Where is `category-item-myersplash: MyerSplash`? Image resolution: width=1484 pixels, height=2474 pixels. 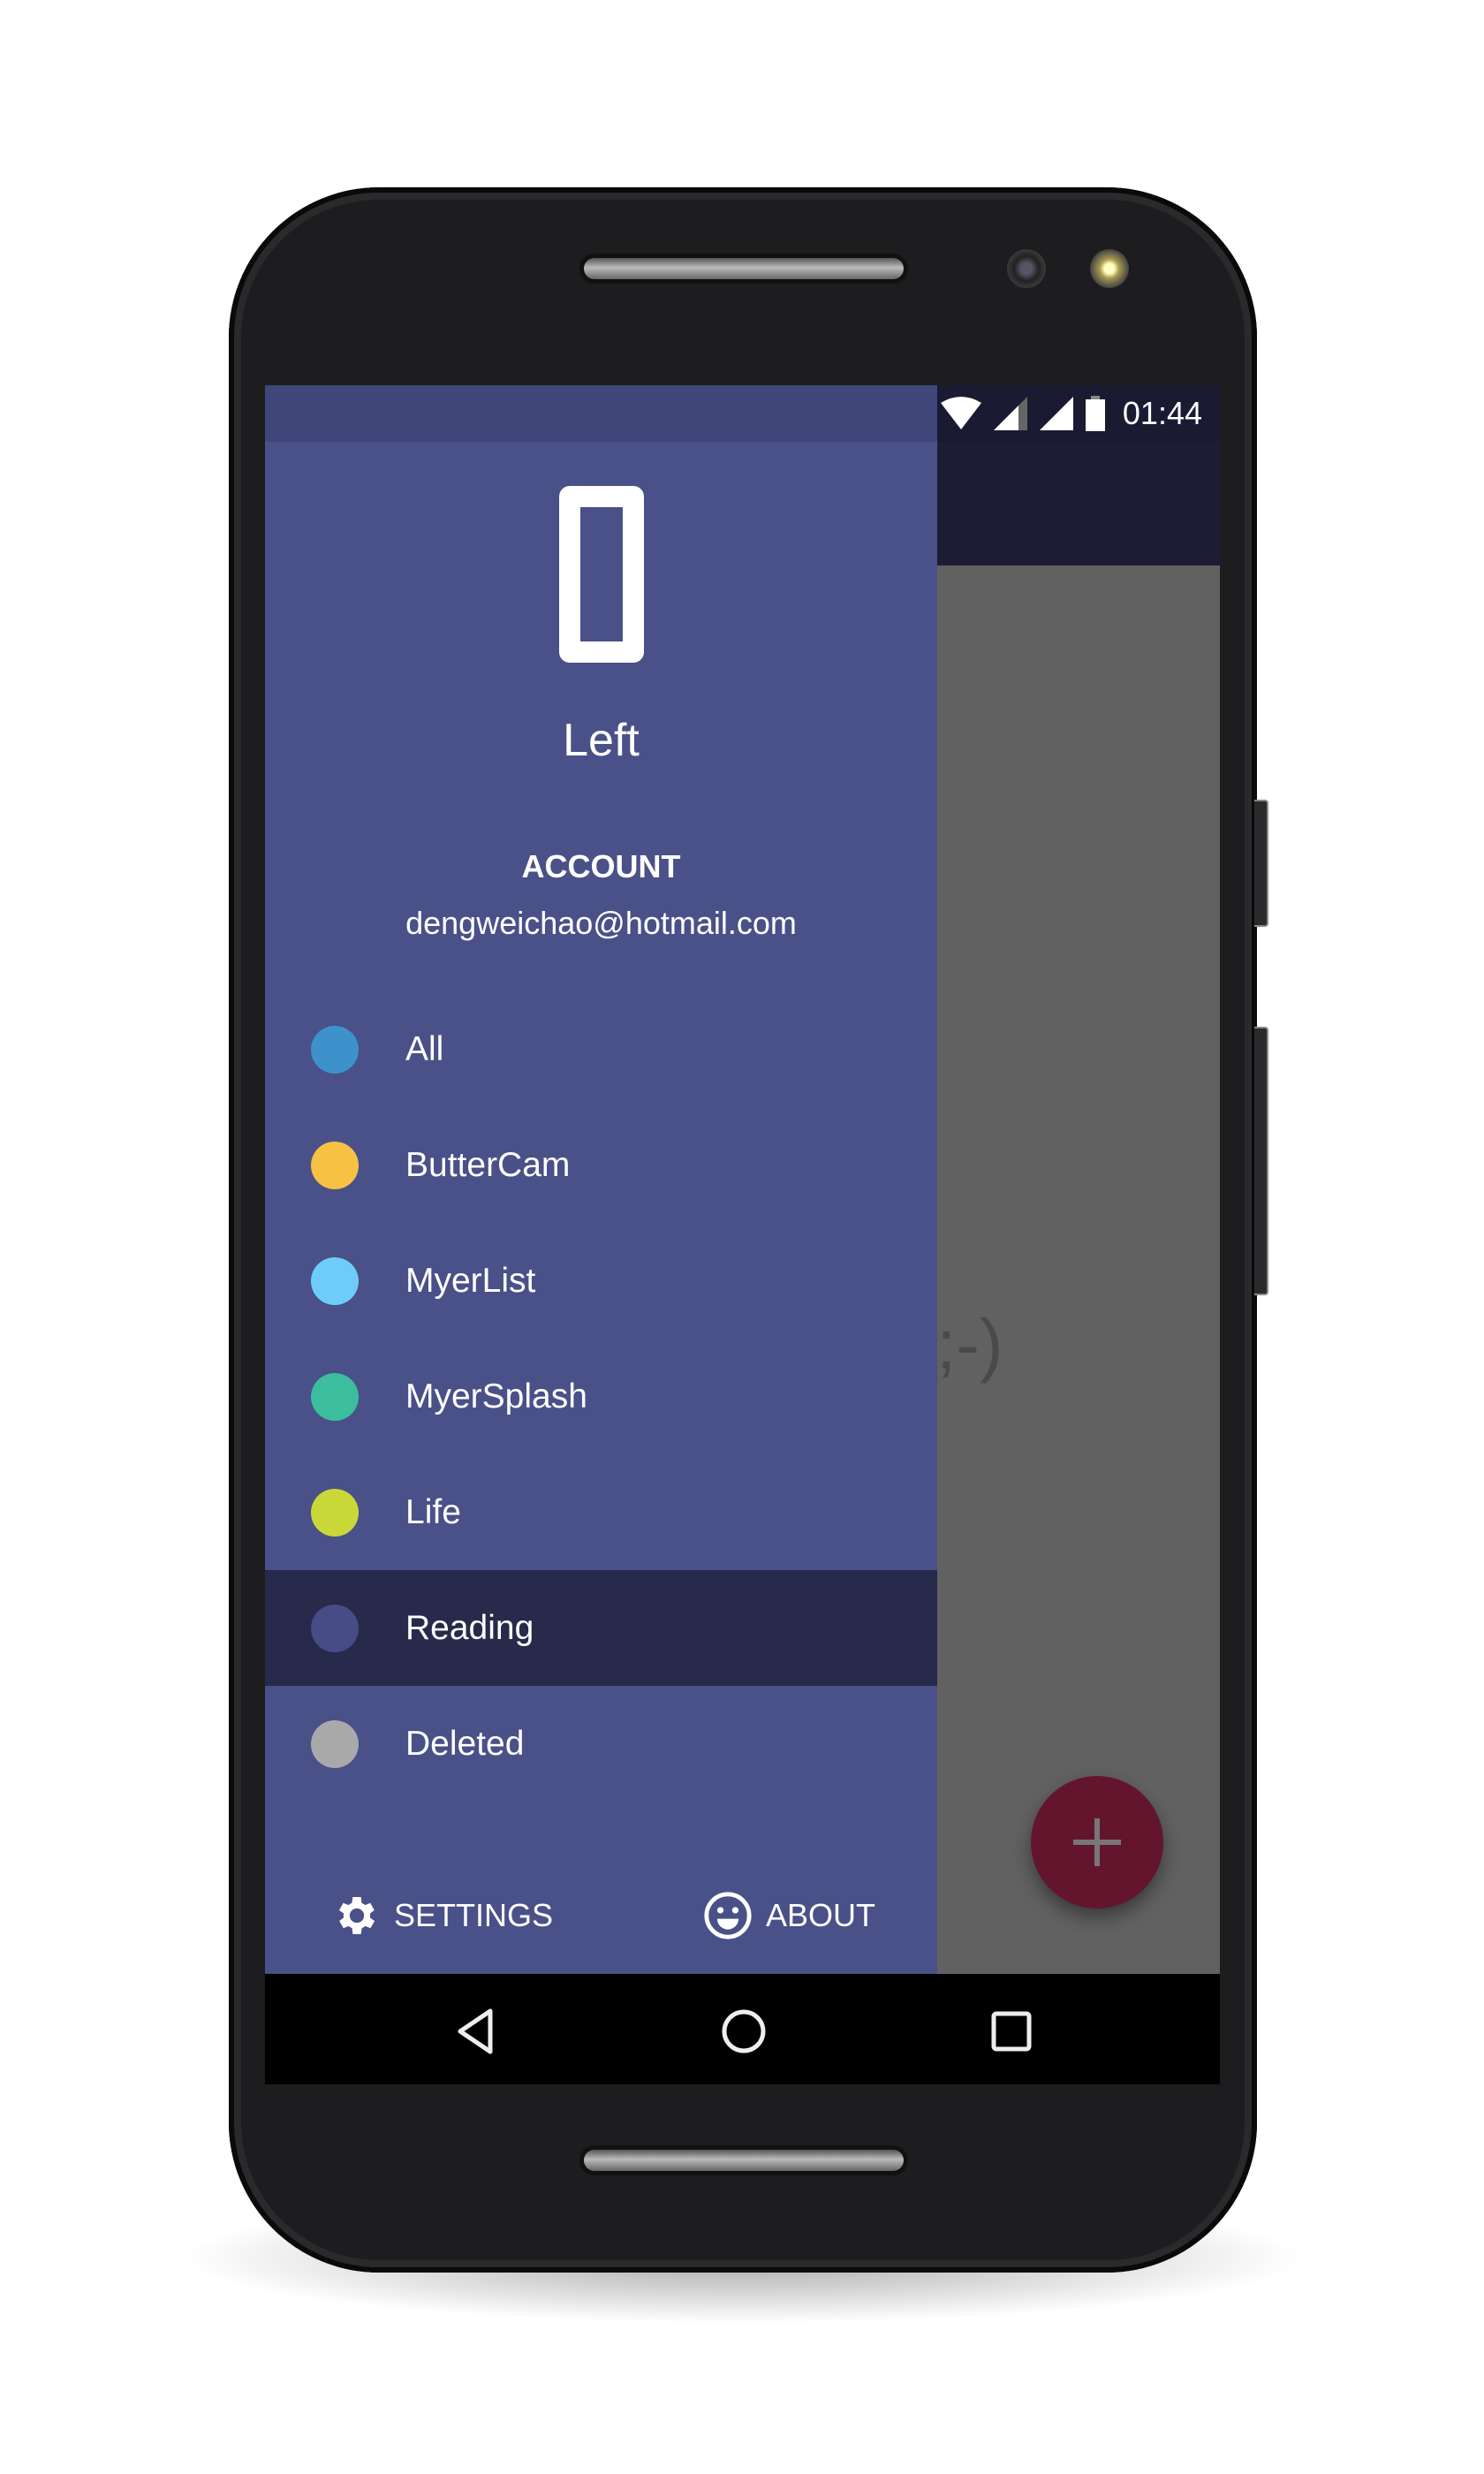 category-item-myersplash: MyerSplash is located at coordinates (601, 1396).